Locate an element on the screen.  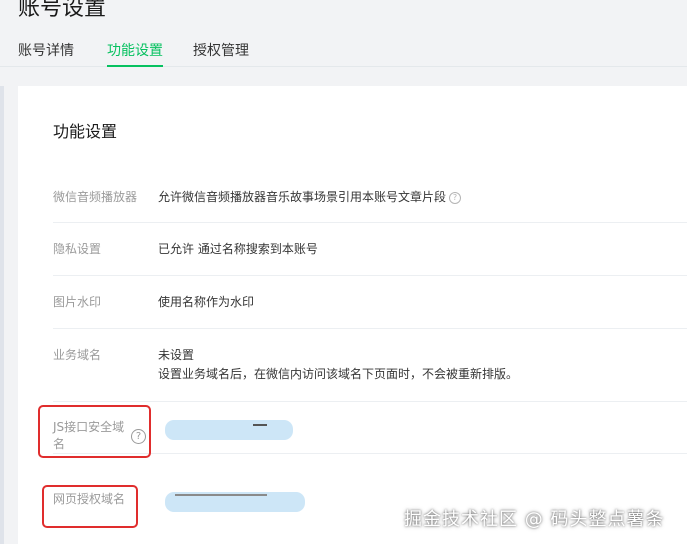
row-value: 未设置 is located at coordinates (176, 355).